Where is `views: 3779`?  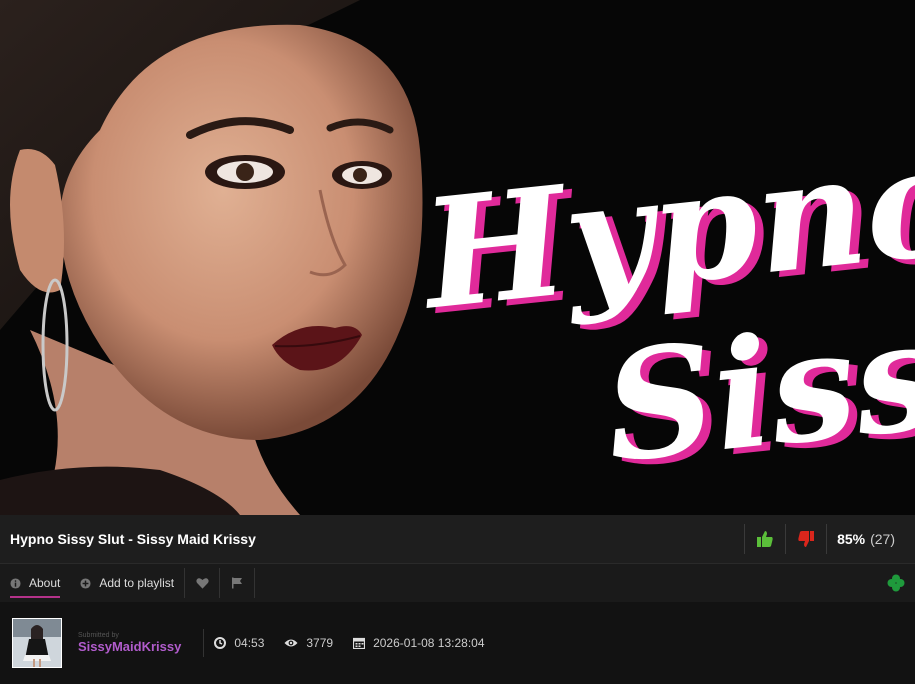
views: 3779 is located at coordinates (308, 643).